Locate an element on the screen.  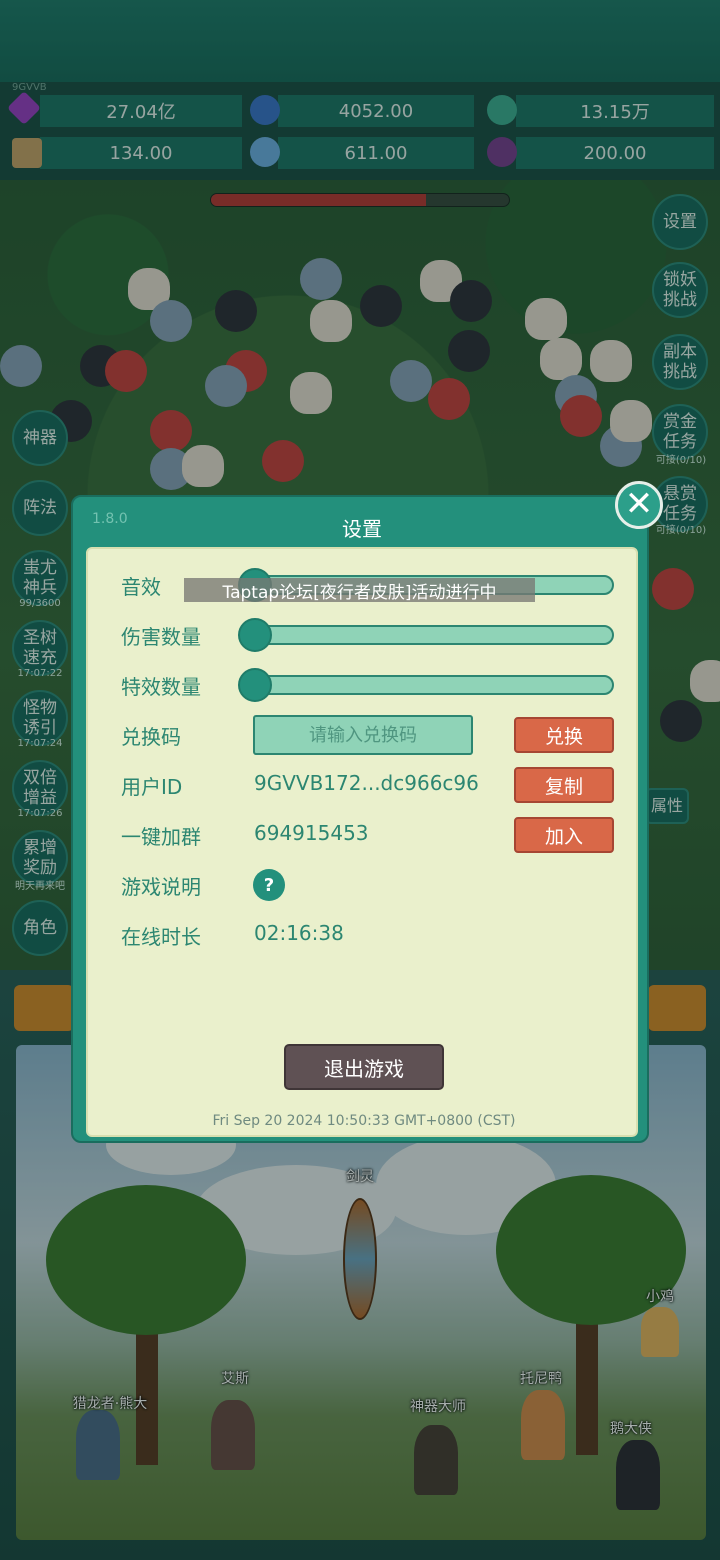
online-time-label: 在线时长 is located at coordinates (161, 937).